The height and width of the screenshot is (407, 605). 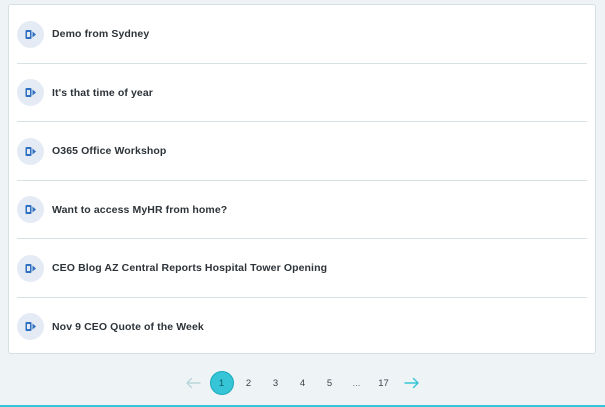 I want to click on page-button: 4, so click(x=302, y=383).